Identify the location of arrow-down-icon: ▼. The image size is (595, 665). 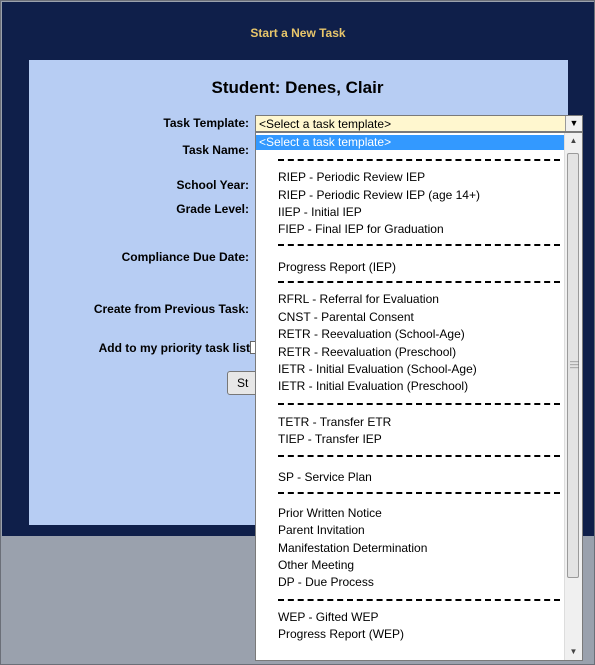
(573, 652).